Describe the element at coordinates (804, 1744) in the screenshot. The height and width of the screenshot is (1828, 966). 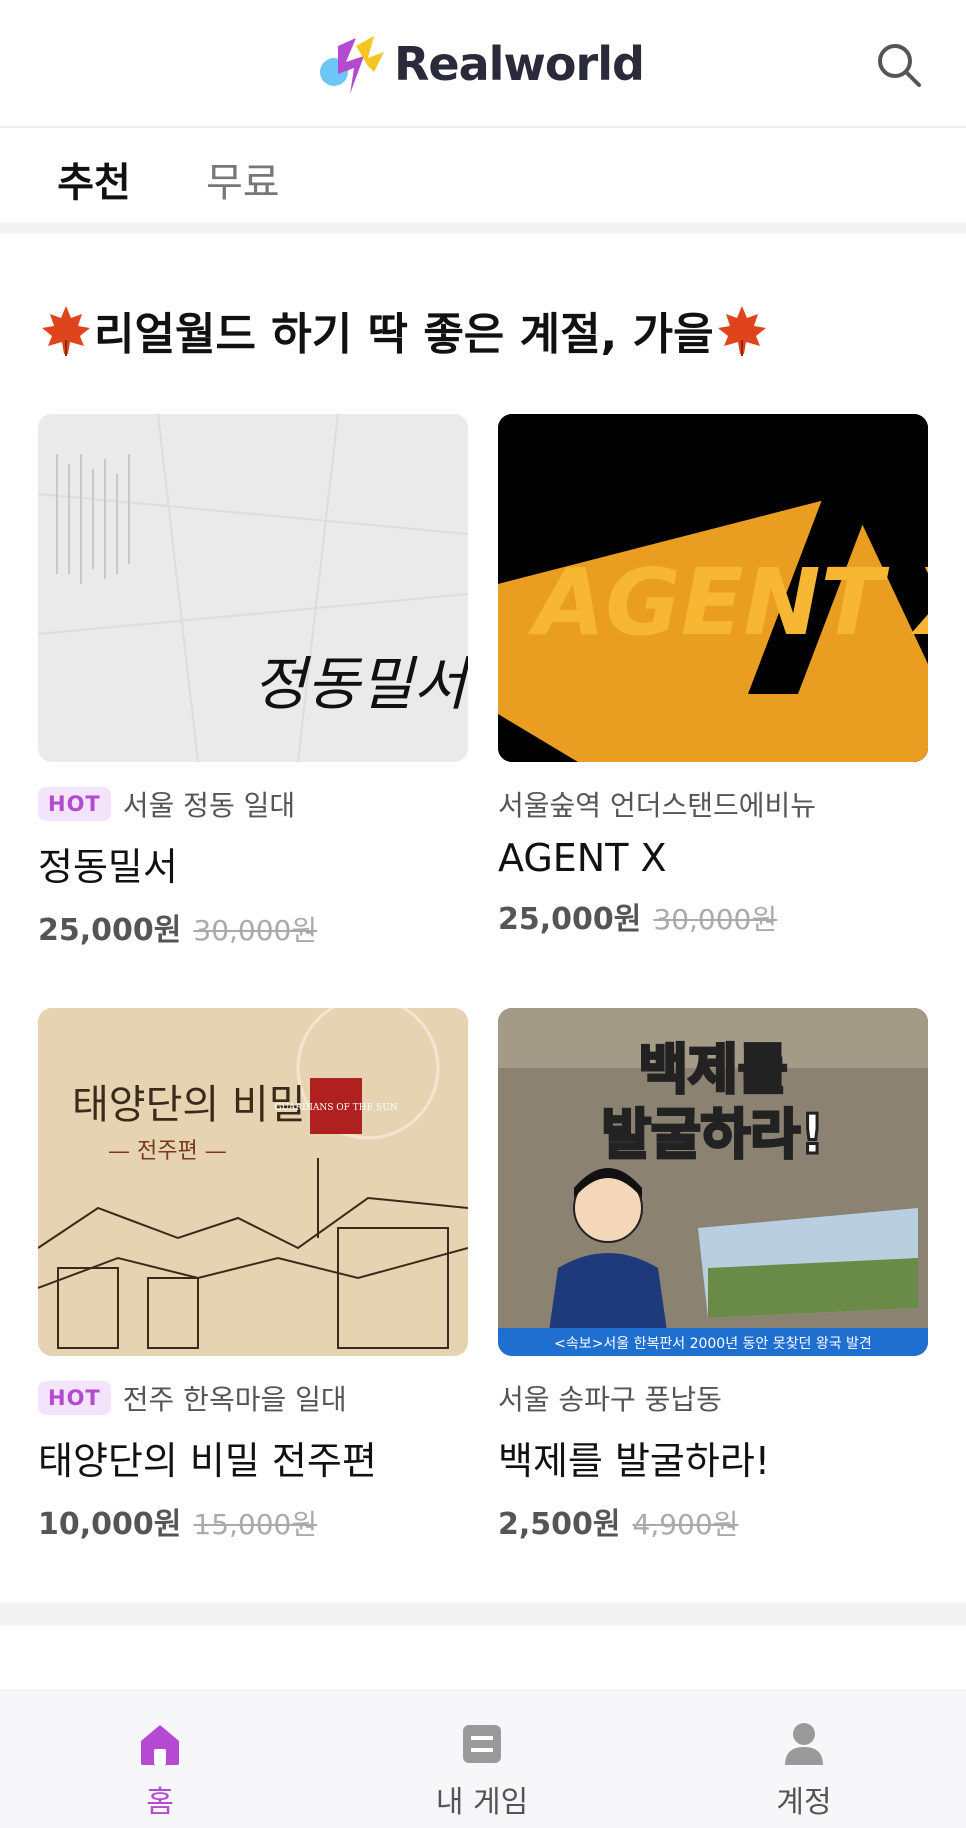
I see `account-icon` at that location.